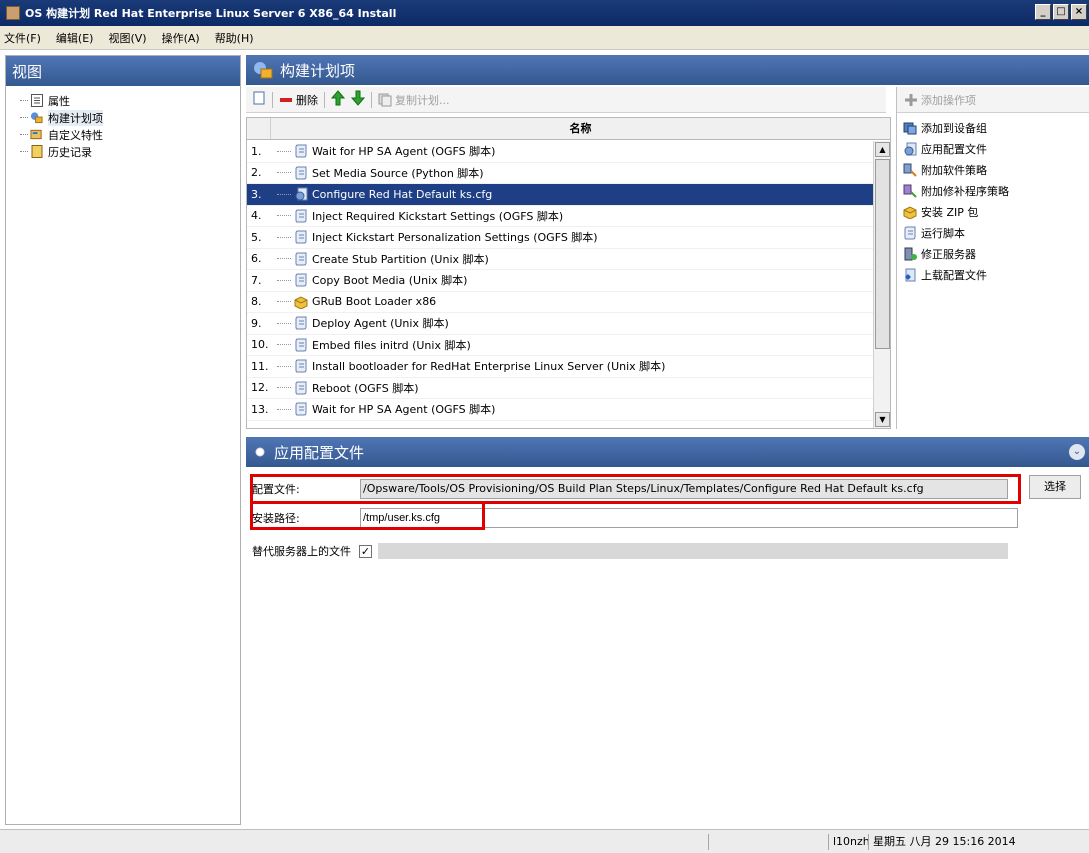 Image resolution: width=1089 pixels, height=853 pixels. I want to click on apply-config-header: 应用配置文件 ⌄, so click(667, 452).